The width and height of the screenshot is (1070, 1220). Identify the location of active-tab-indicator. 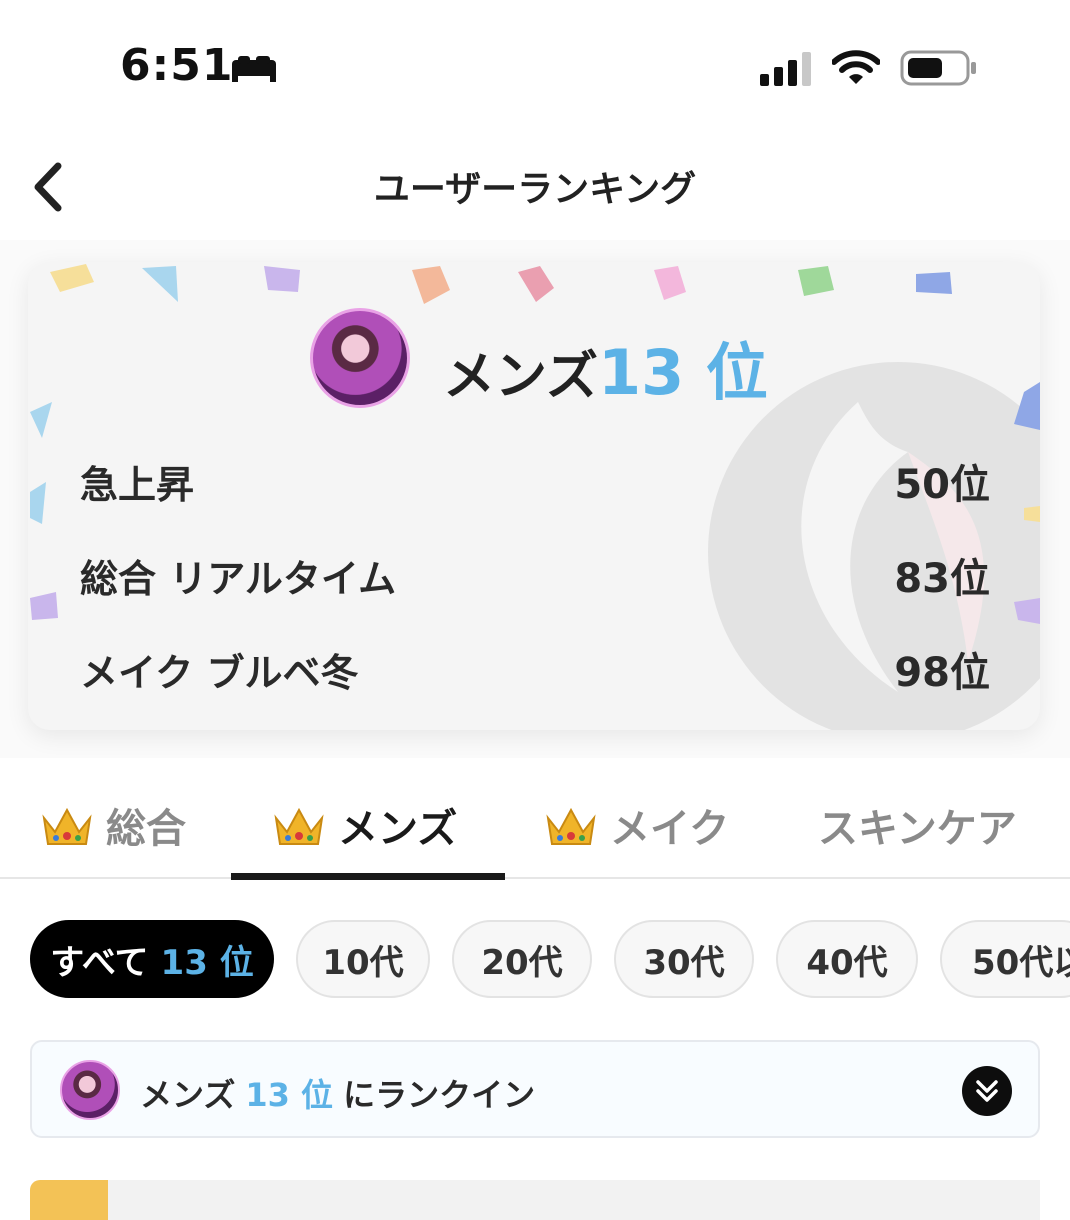
(368, 876).